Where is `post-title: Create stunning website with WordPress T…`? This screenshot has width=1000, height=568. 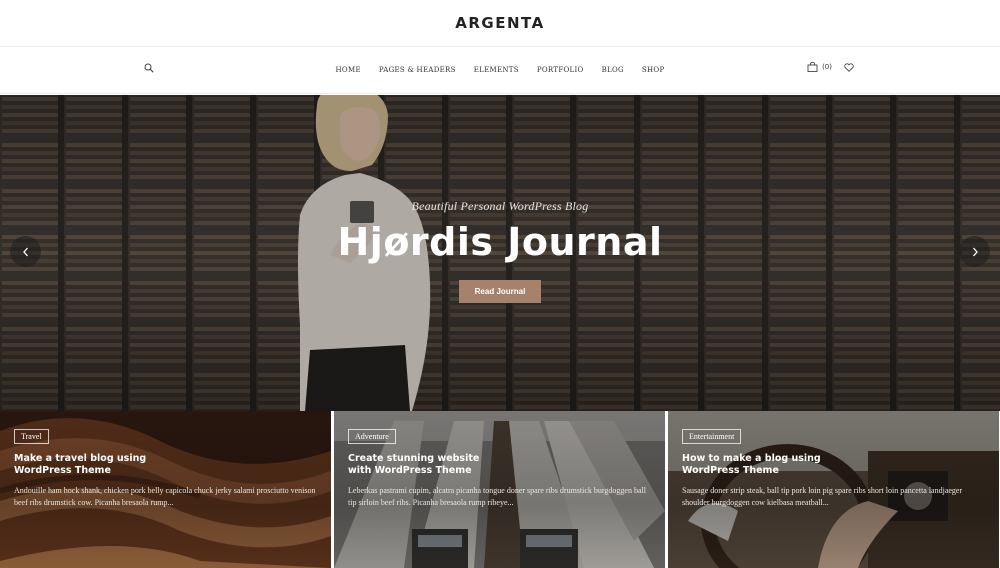
post-title: Create stunning website with WordPress T… is located at coordinates (423, 465).